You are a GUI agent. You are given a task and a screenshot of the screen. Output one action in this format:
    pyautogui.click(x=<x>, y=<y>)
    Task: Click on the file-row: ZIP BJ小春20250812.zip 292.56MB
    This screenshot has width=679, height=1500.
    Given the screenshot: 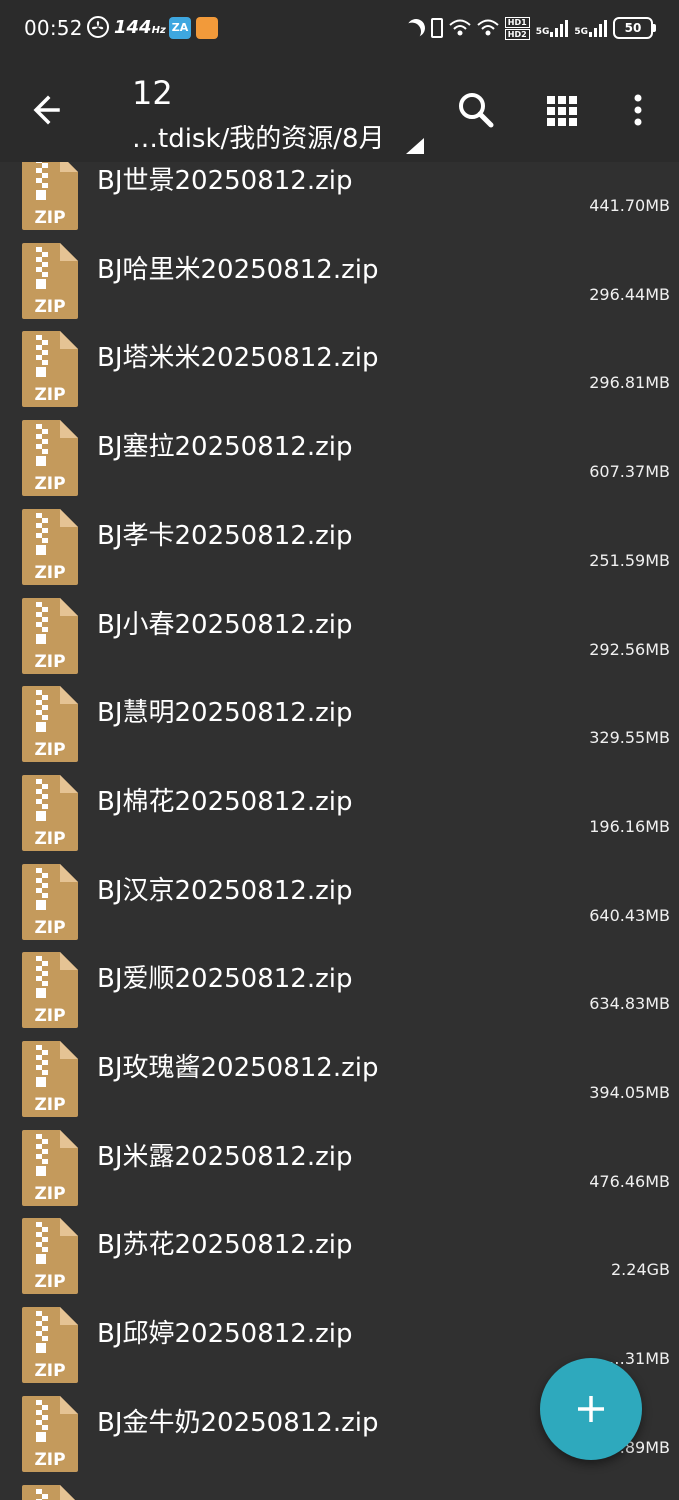 What is the action you would take?
    pyautogui.click(x=339, y=640)
    